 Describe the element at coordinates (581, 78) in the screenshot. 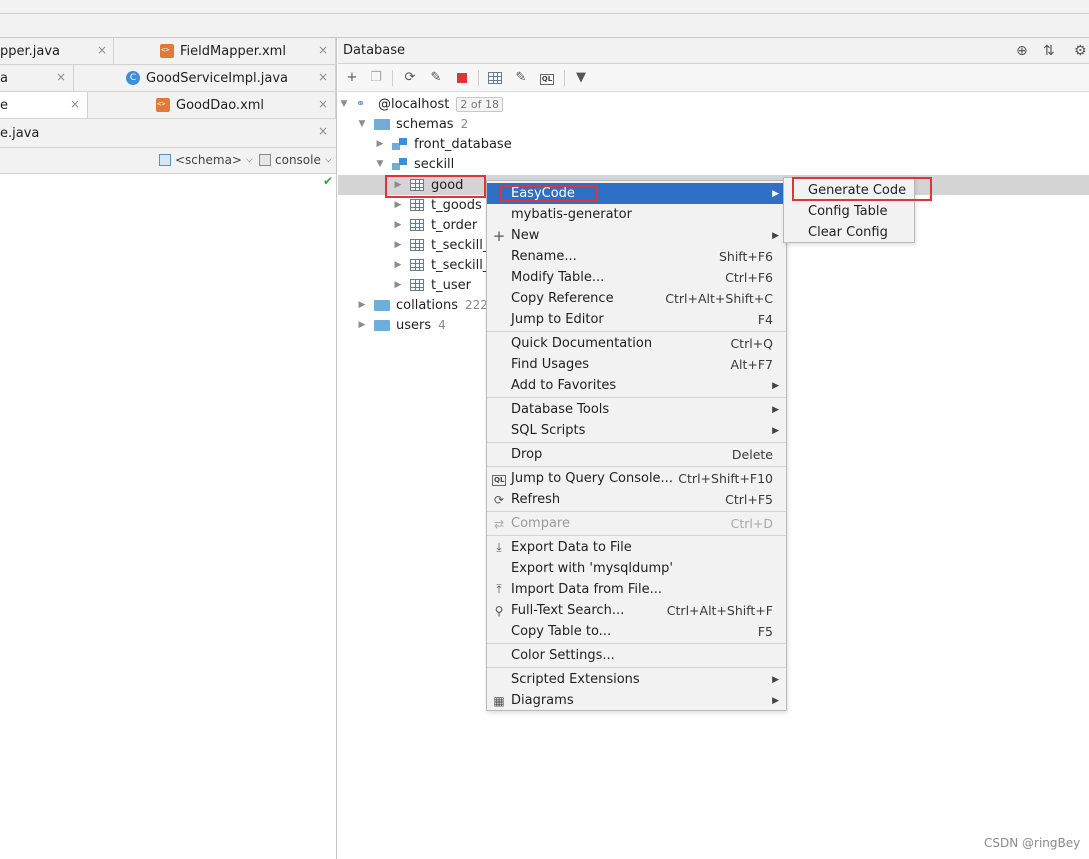

I see `filter-icon: ▼` at that location.